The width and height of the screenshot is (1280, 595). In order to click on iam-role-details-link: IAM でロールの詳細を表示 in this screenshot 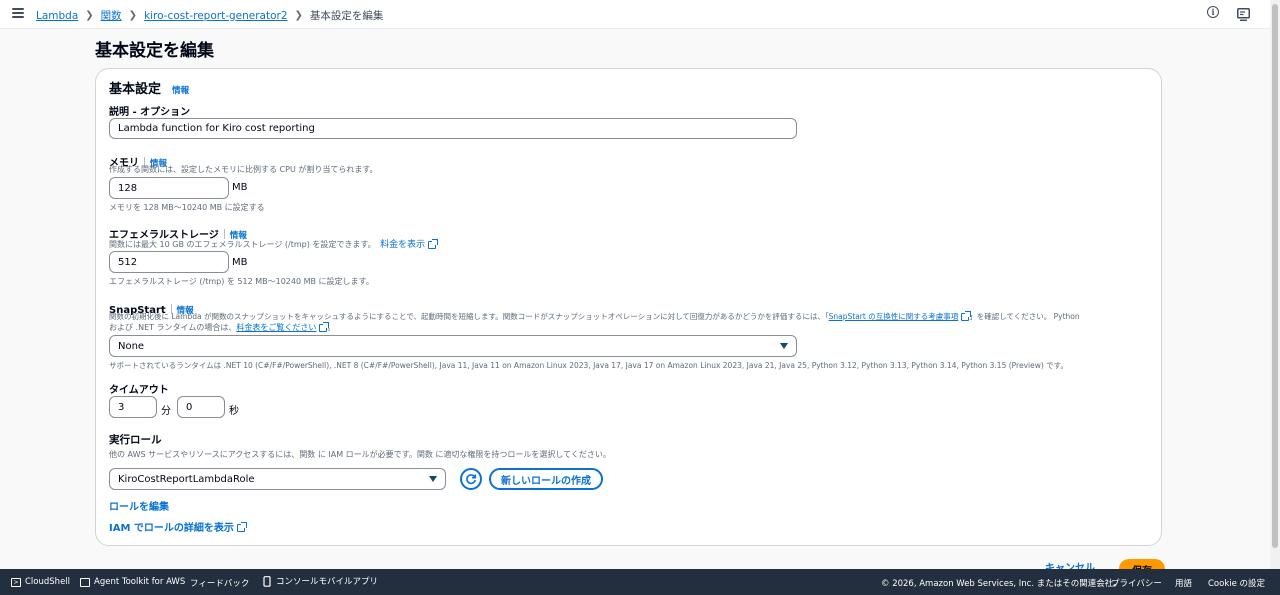, I will do `click(178, 526)`.